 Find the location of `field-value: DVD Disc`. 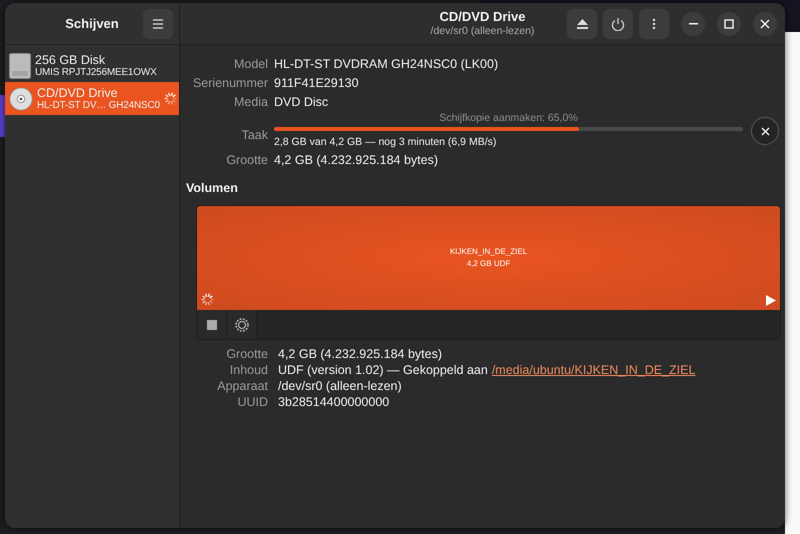

field-value: DVD Disc is located at coordinates (302, 102).